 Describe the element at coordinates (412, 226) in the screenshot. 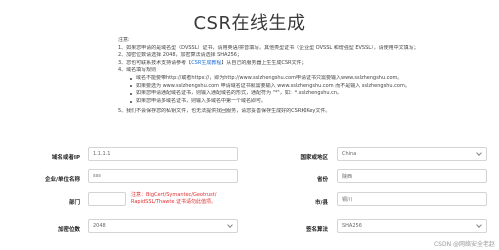

I see `algo-select: SHA256` at that location.